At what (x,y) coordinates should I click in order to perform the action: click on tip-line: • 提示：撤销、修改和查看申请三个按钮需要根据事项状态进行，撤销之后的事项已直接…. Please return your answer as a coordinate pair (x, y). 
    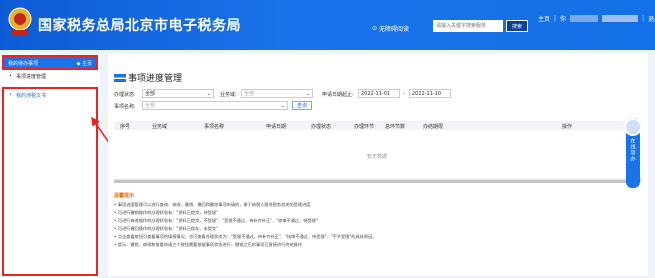
    Looking at the image, I should click on (208, 244).